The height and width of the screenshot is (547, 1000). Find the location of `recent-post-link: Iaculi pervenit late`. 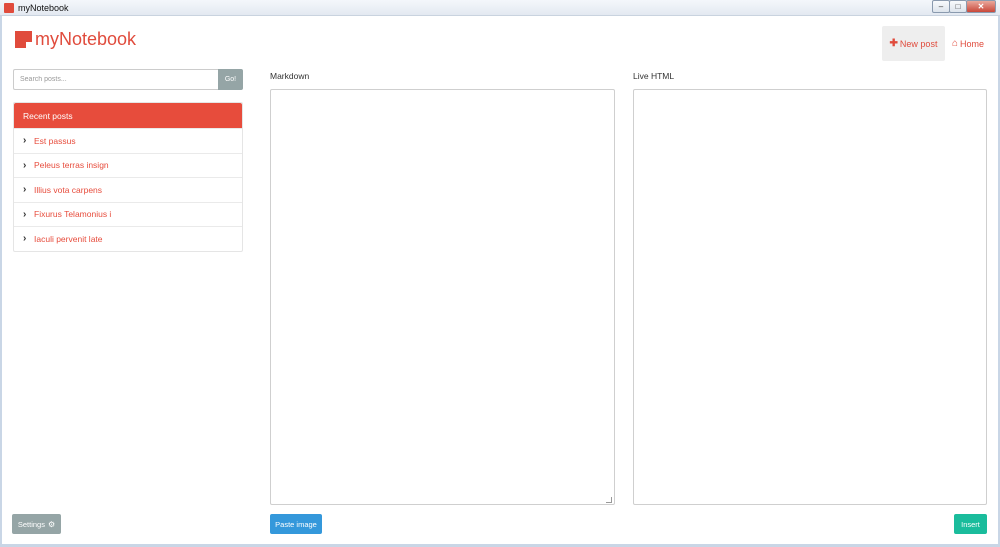

recent-post-link: Iaculi pervenit late is located at coordinates (68, 239).